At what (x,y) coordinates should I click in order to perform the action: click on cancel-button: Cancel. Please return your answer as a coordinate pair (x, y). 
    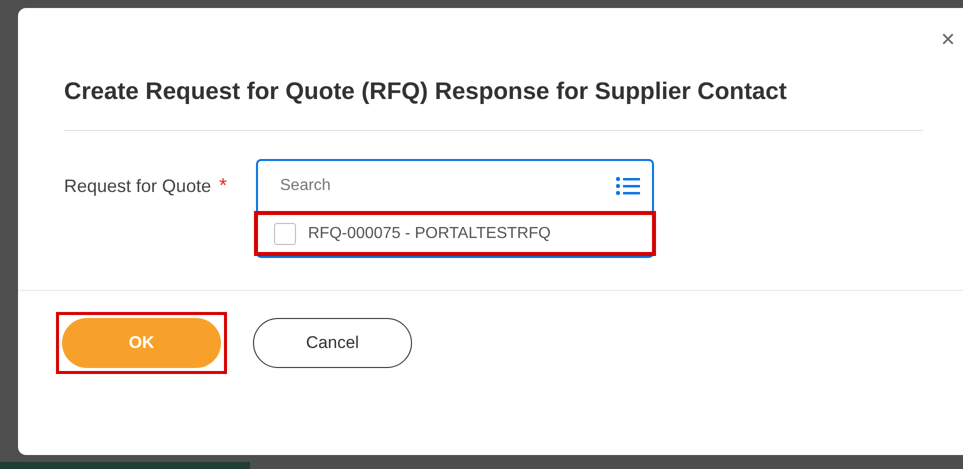
    Looking at the image, I should click on (332, 343).